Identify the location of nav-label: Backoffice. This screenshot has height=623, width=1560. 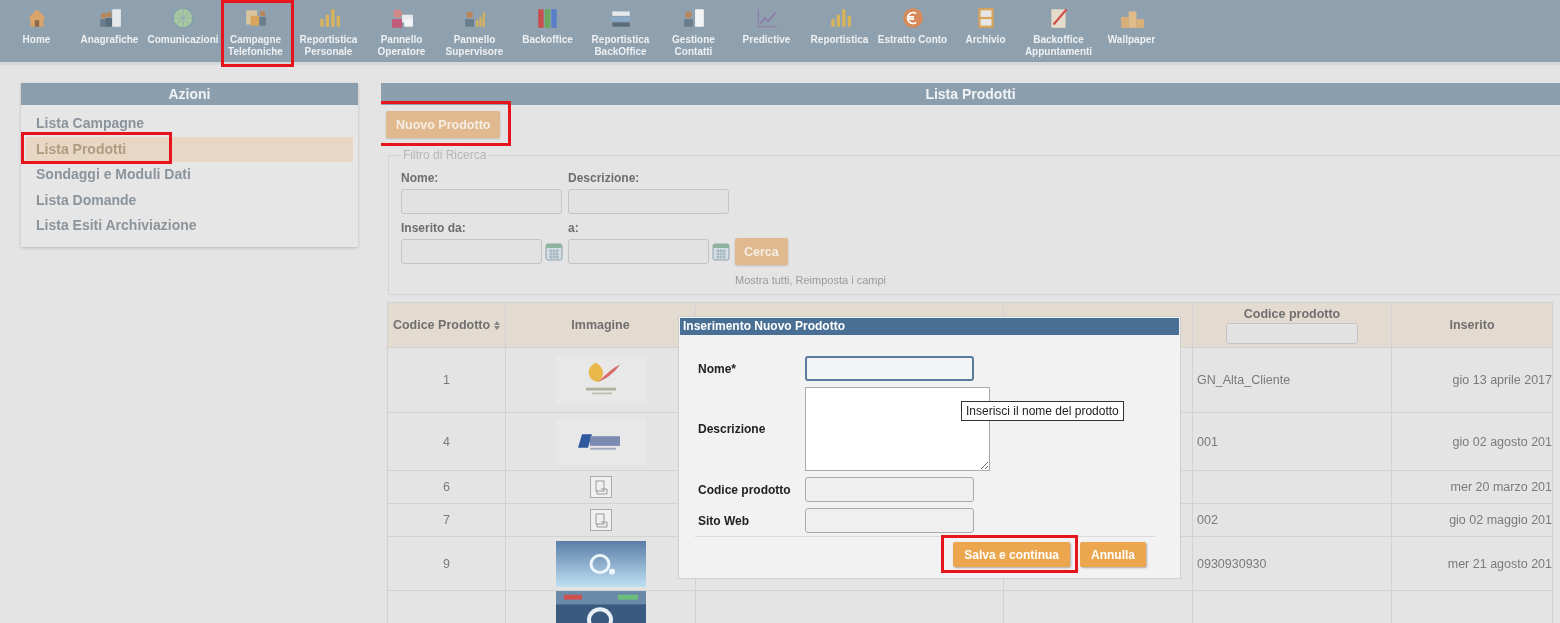
(547, 40).